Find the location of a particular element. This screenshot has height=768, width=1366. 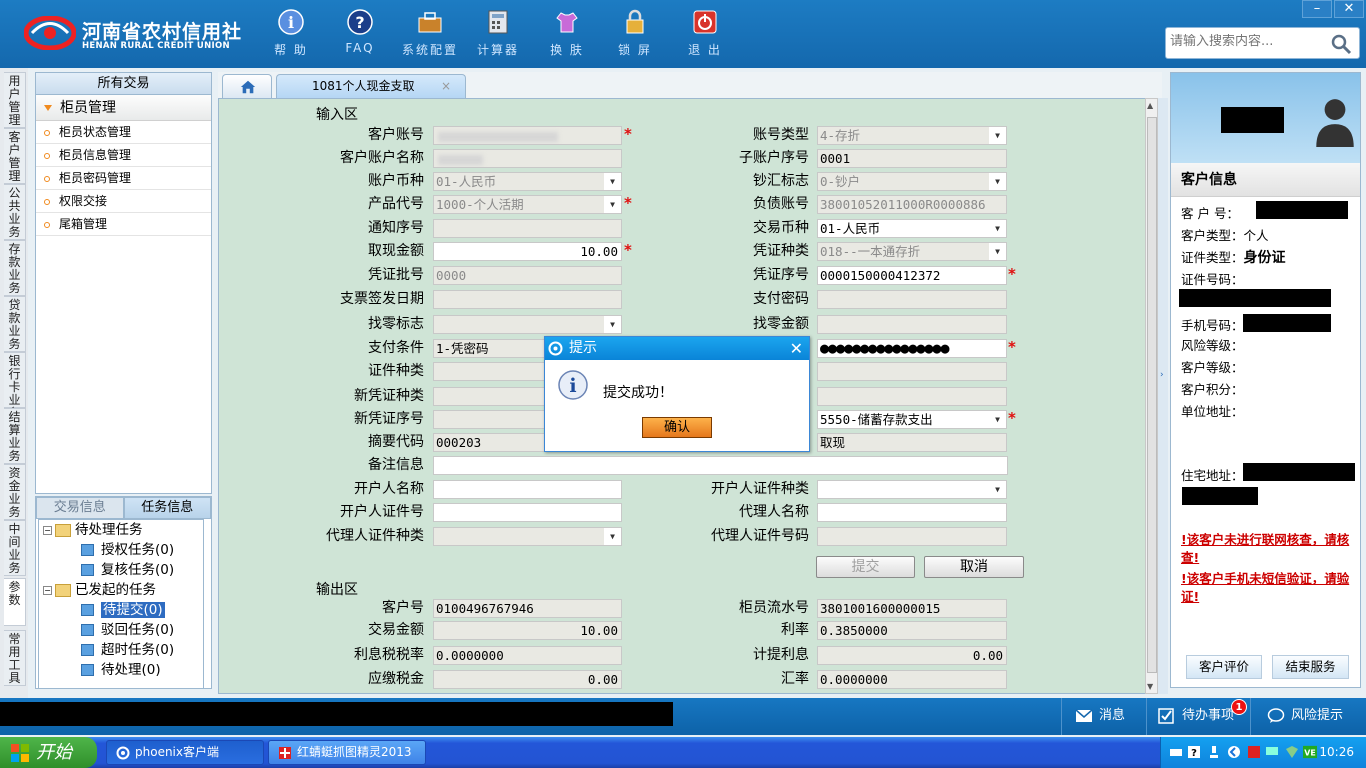

tree-pending-tasks: − 待处理任务 is located at coordinates (93, 530).